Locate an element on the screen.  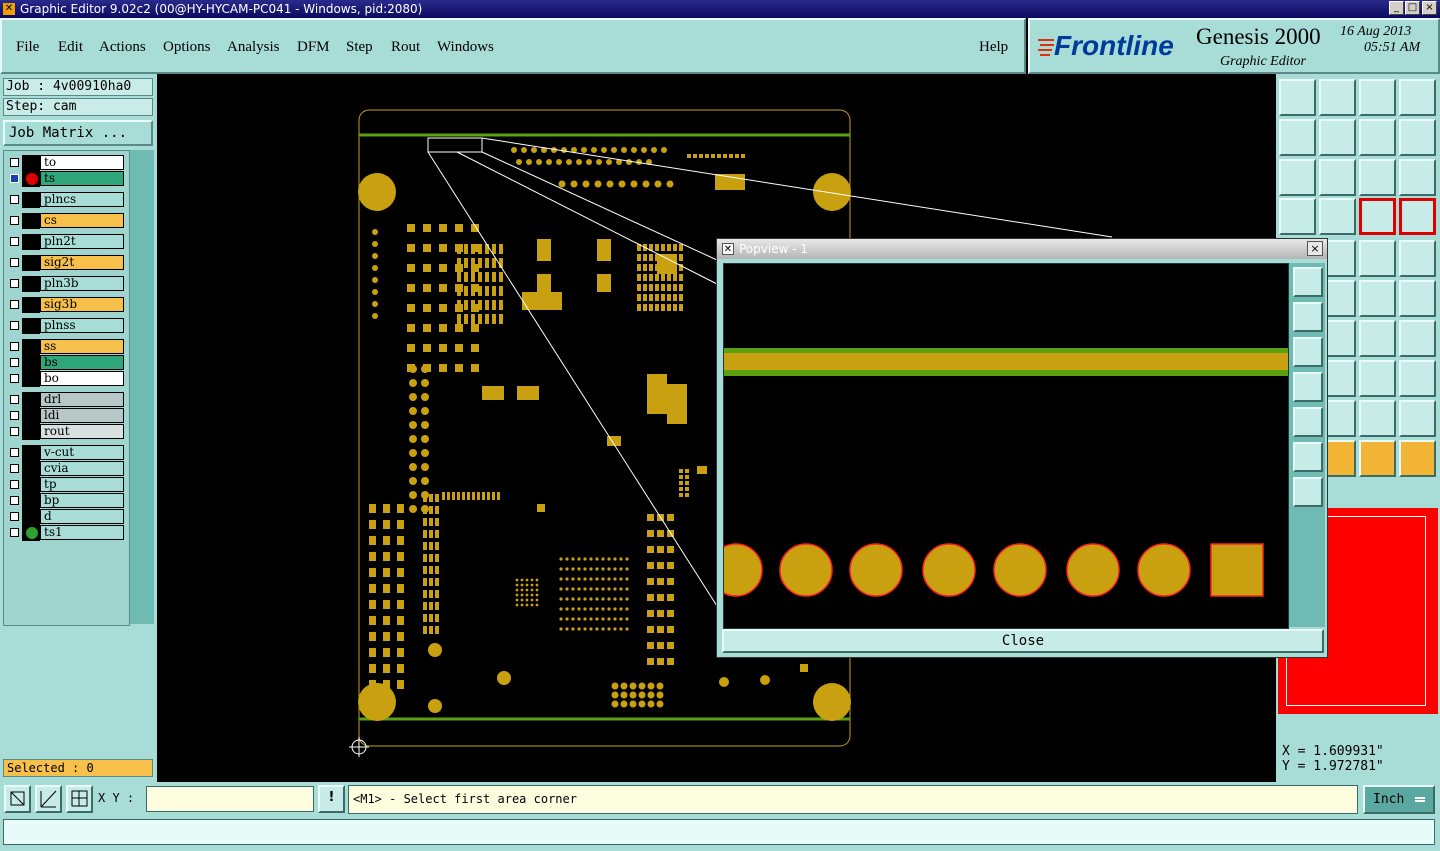
layer-name: sig3b is located at coordinates (82, 304).